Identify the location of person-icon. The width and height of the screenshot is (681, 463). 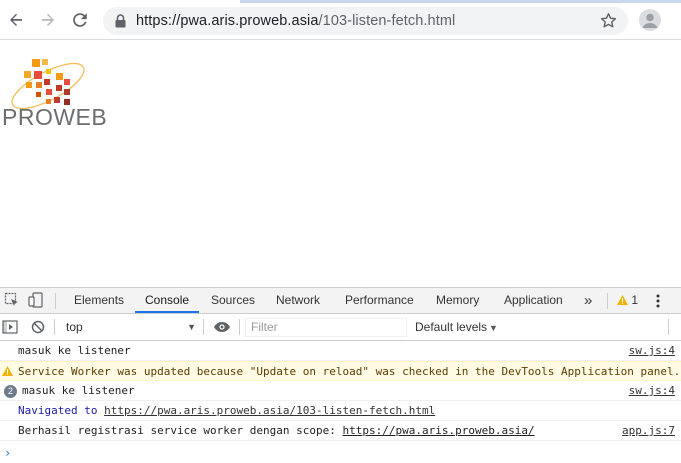
(650, 20).